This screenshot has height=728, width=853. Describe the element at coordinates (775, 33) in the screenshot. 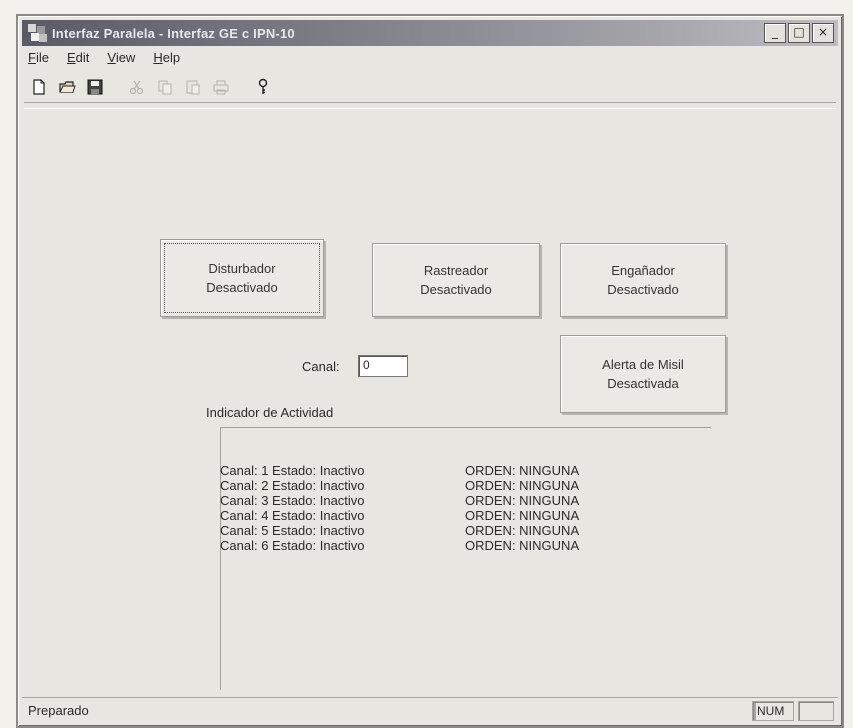

I see `minimize-button: _` at that location.